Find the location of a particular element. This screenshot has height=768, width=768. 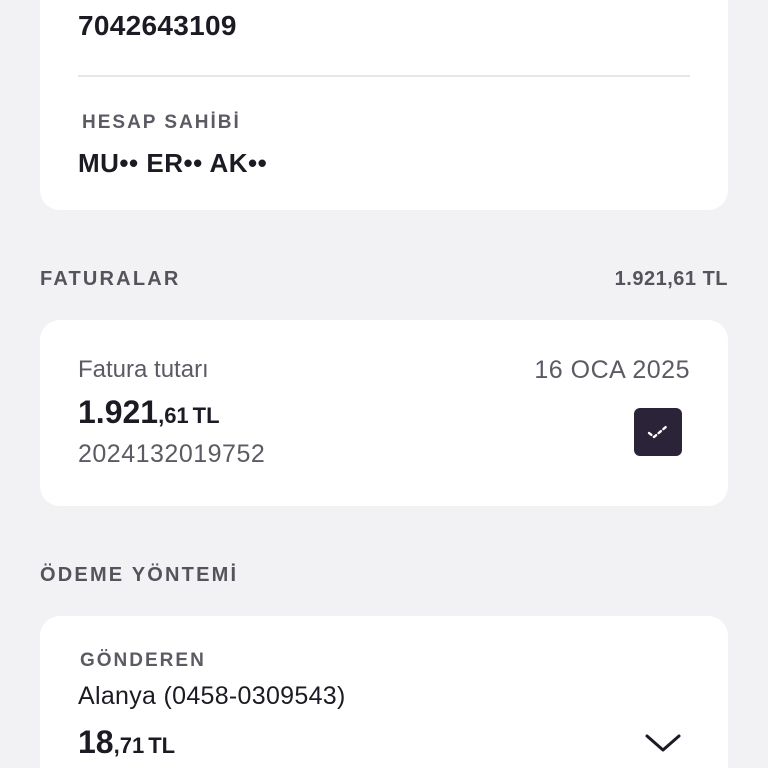

bill-amount-label: Fatura tutarı is located at coordinates (143, 369).